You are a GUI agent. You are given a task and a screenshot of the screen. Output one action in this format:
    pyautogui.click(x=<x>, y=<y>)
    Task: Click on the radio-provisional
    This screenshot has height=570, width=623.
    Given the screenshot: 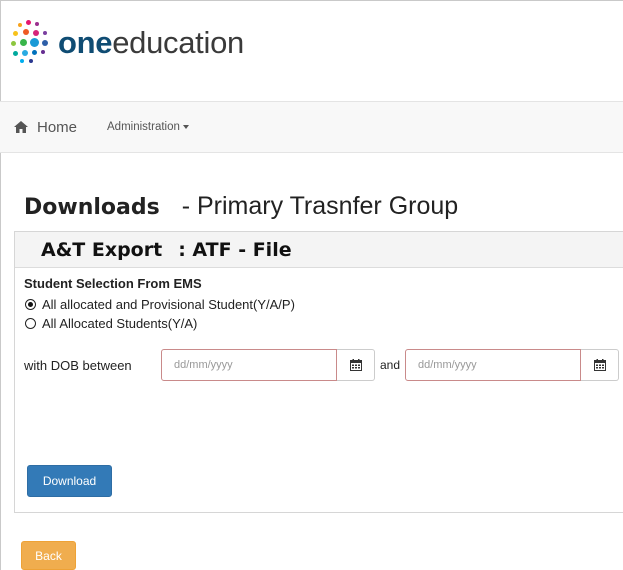 What is the action you would take?
    pyautogui.click(x=30, y=304)
    